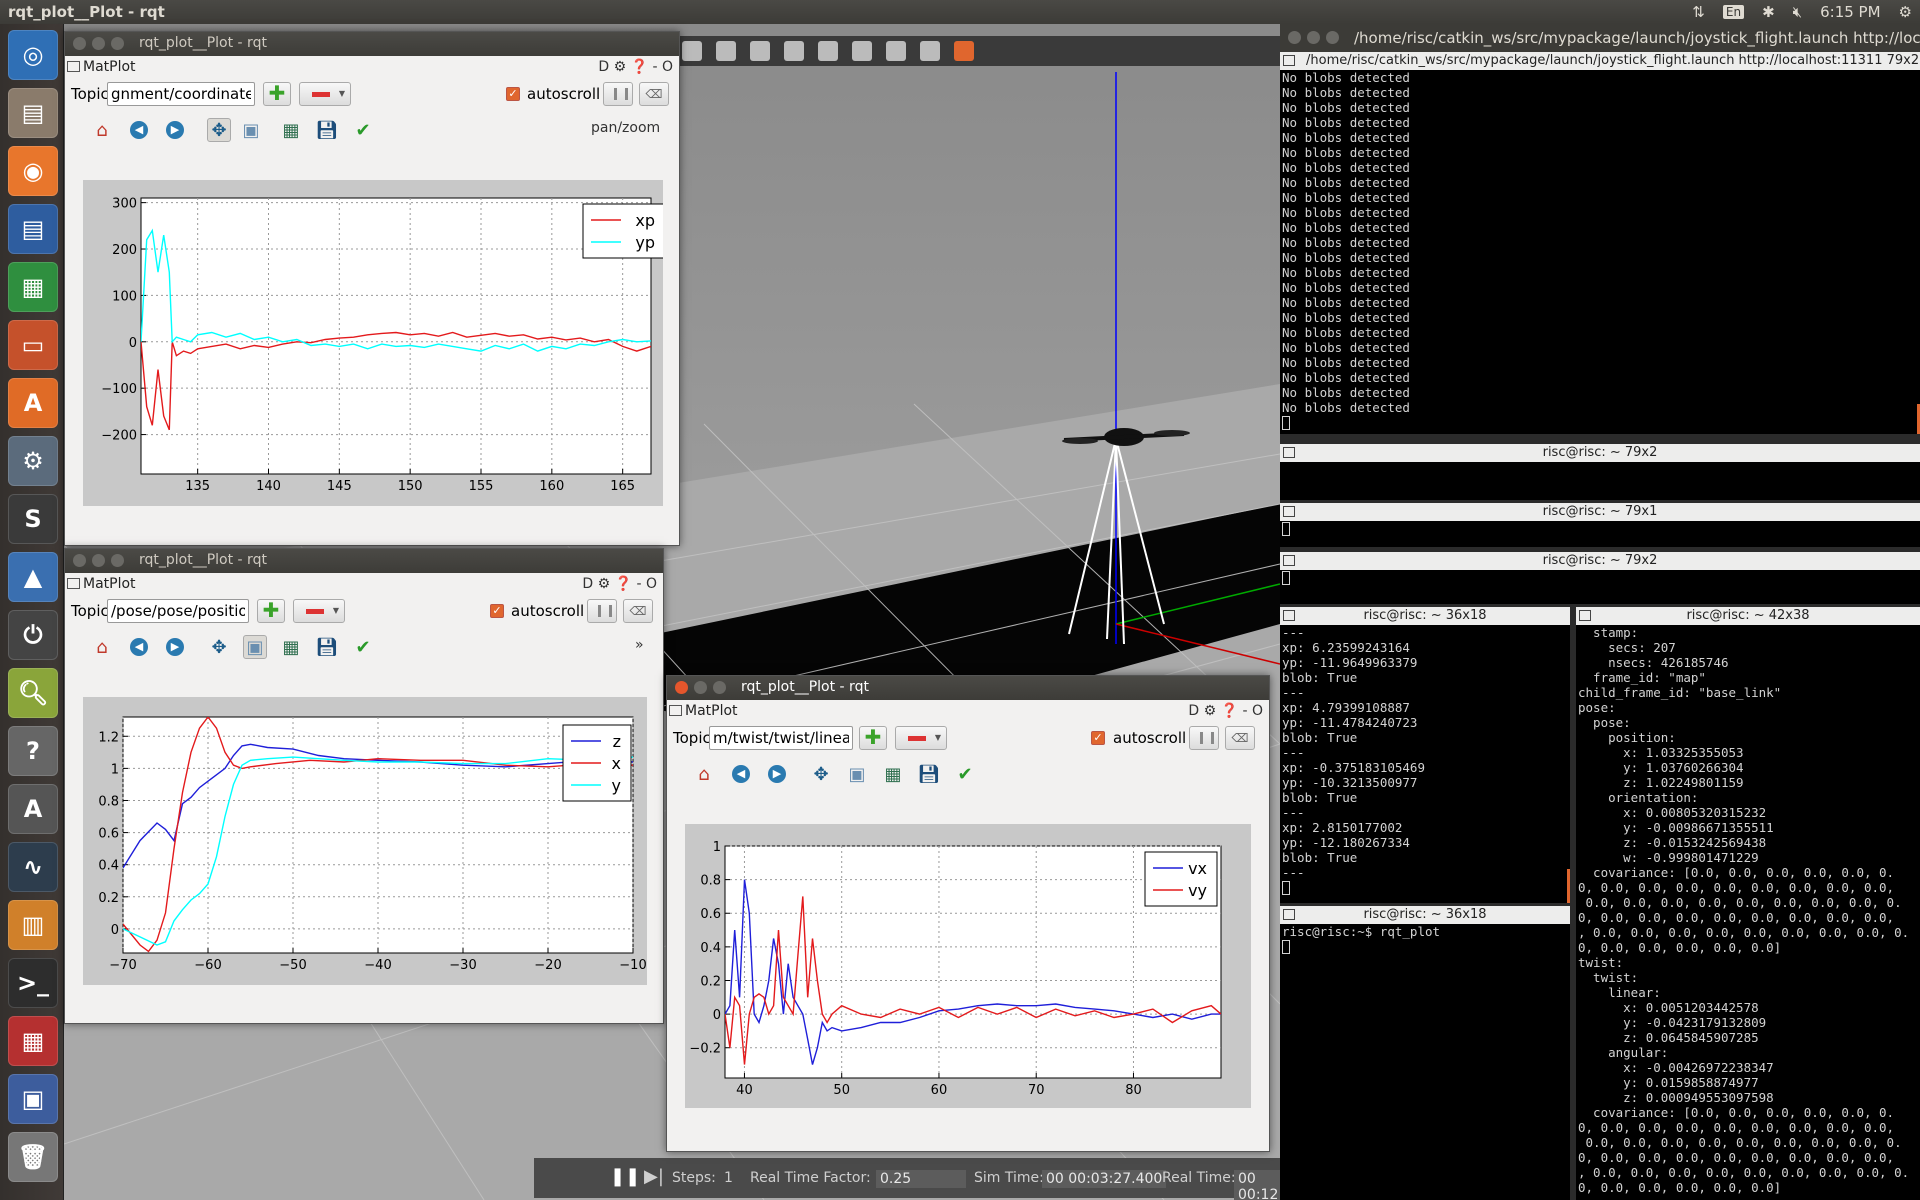 The width and height of the screenshot is (1920, 1200). What do you see at coordinates (33, 693) in the screenshot?
I see `image-viewer-icon: 🔍︎` at bounding box center [33, 693].